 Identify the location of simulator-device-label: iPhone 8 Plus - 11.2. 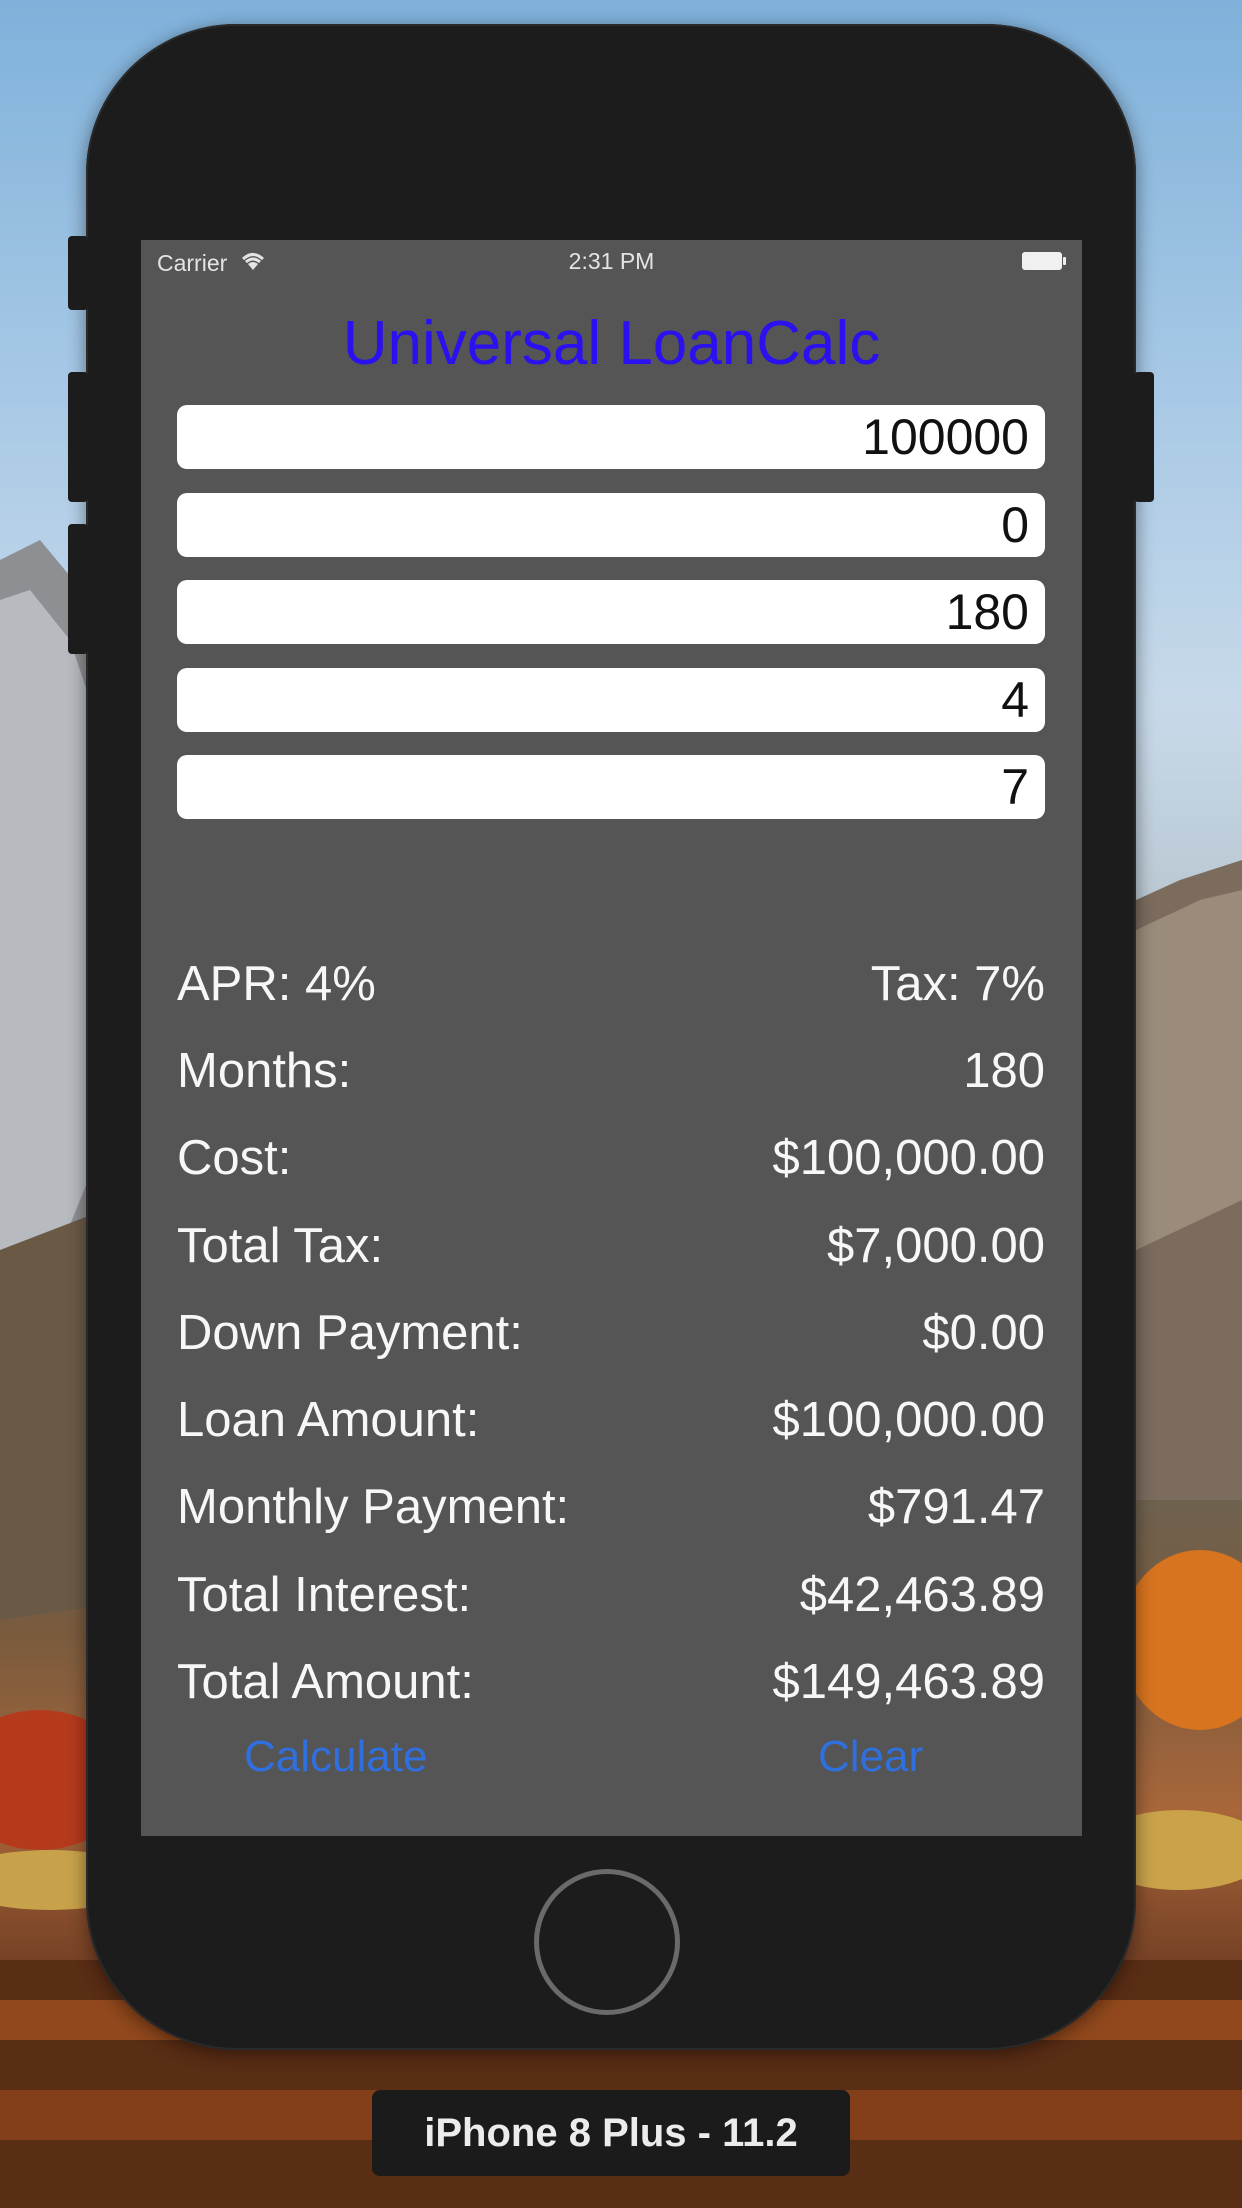
(611, 2133).